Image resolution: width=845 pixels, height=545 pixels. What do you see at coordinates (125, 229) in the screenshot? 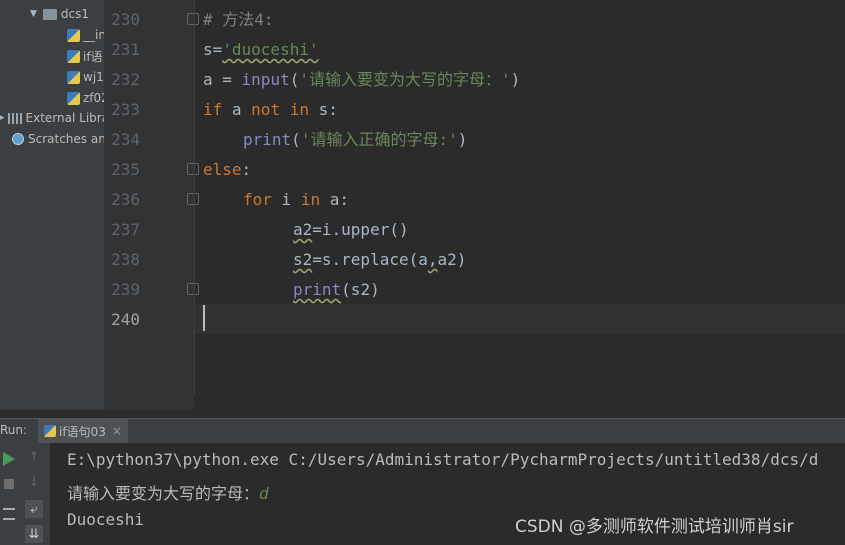
I see `line-number: 237` at bounding box center [125, 229].